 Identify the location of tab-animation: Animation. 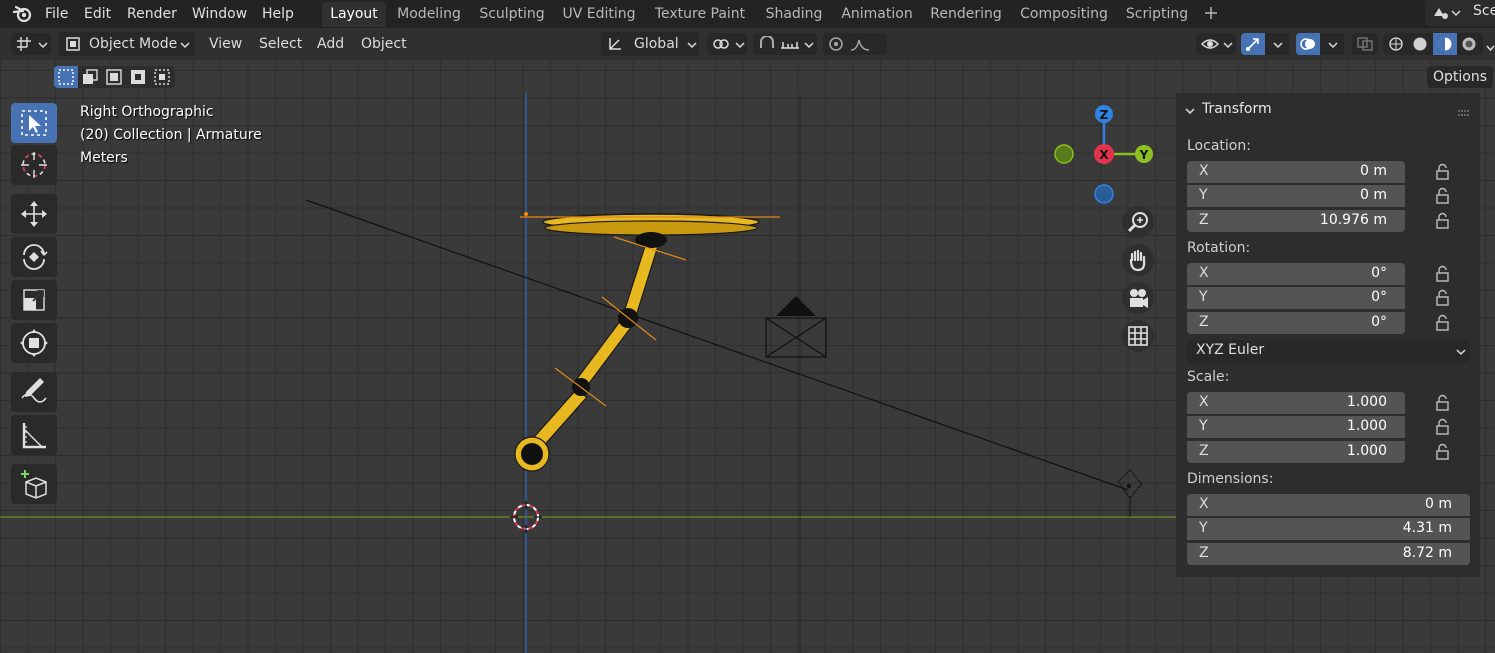
(877, 14).